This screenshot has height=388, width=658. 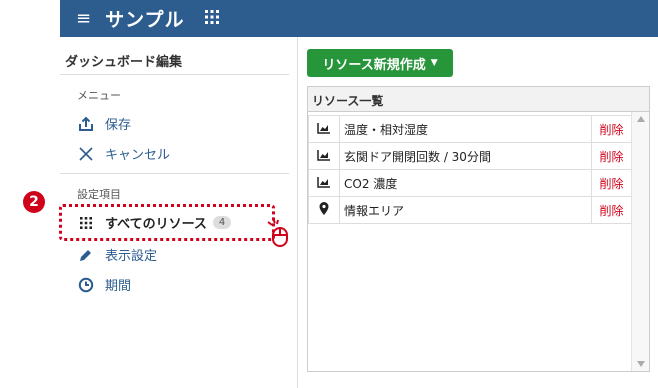 I want to click on app-title: サンプル, so click(x=145, y=20).